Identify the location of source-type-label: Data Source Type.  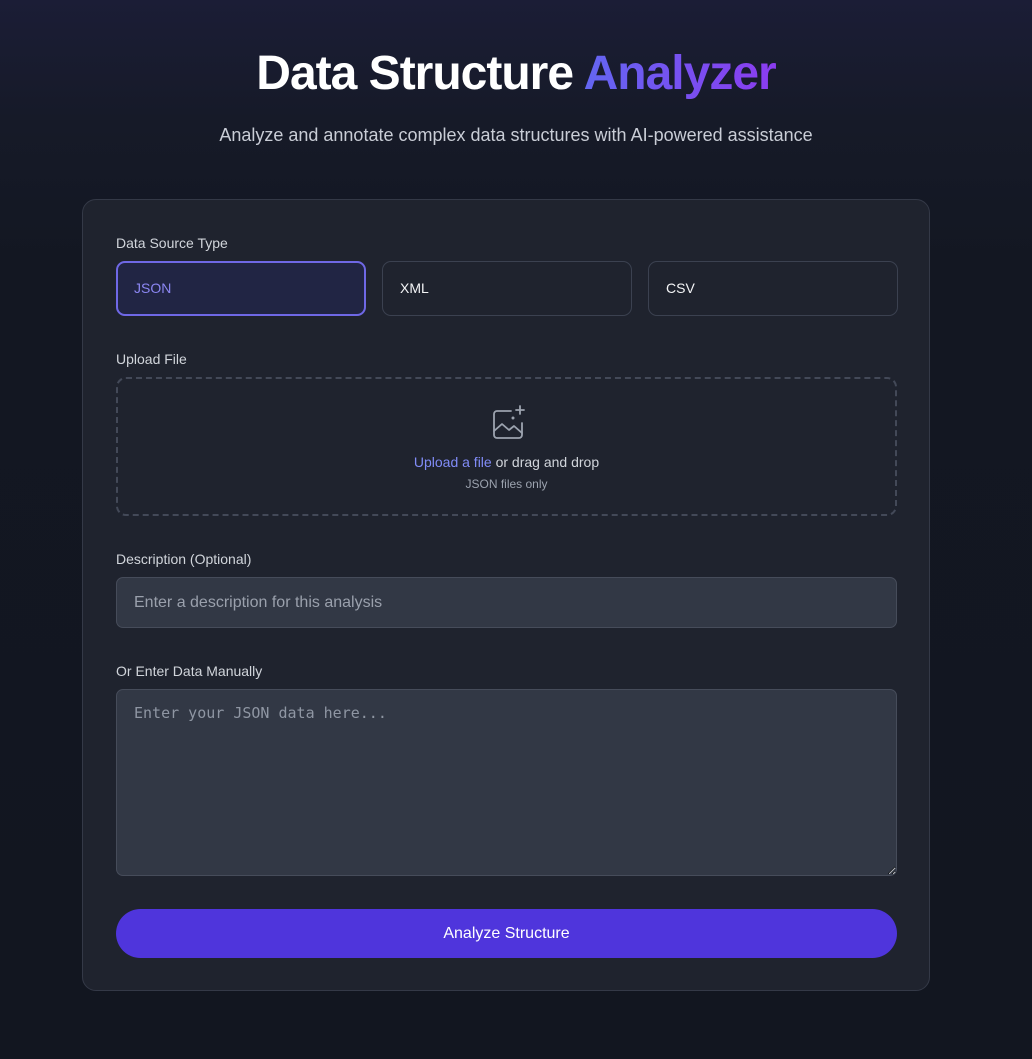
(172, 243).